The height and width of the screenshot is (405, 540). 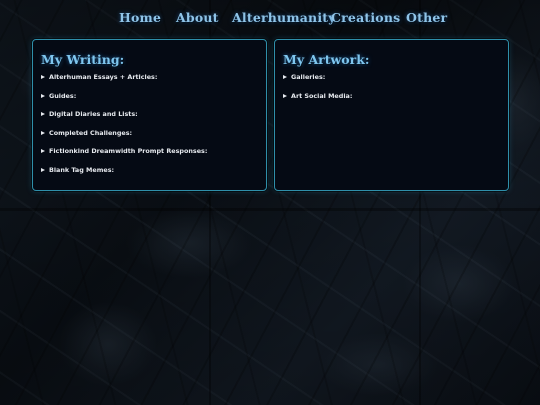 What do you see at coordinates (284, 17) in the screenshot?
I see `nav-alterhumanity-link: Alterhumanity` at bounding box center [284, 17].